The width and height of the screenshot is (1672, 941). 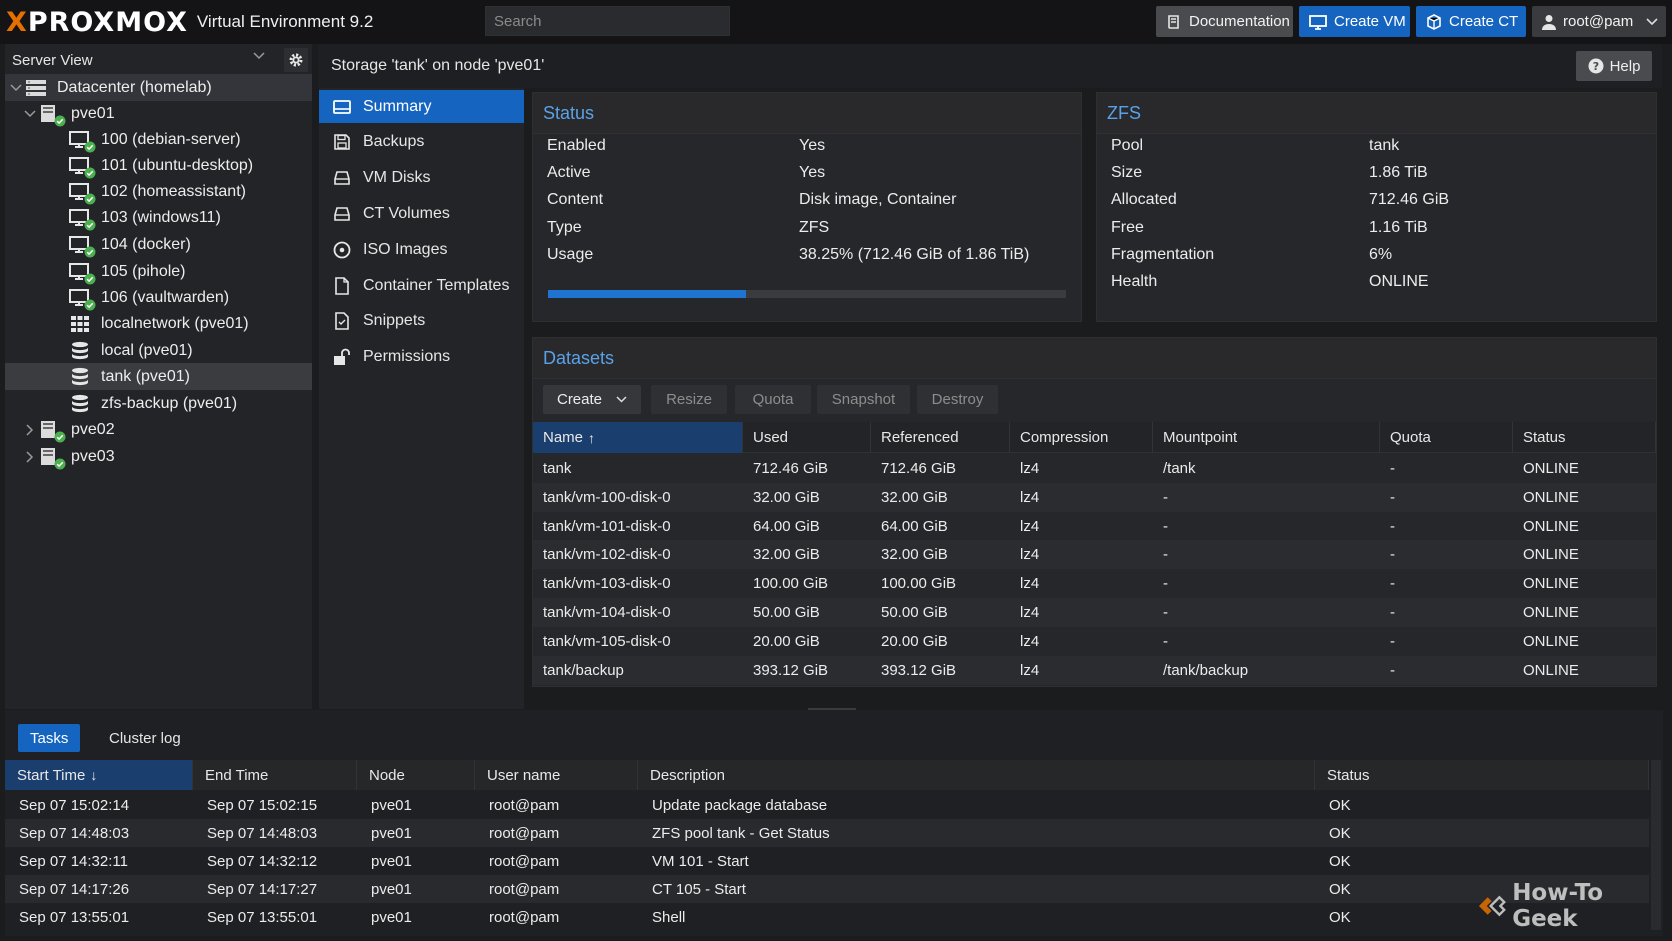 I want to click on tree-item: localnetwork (pve01), so click(x=158, y=323).